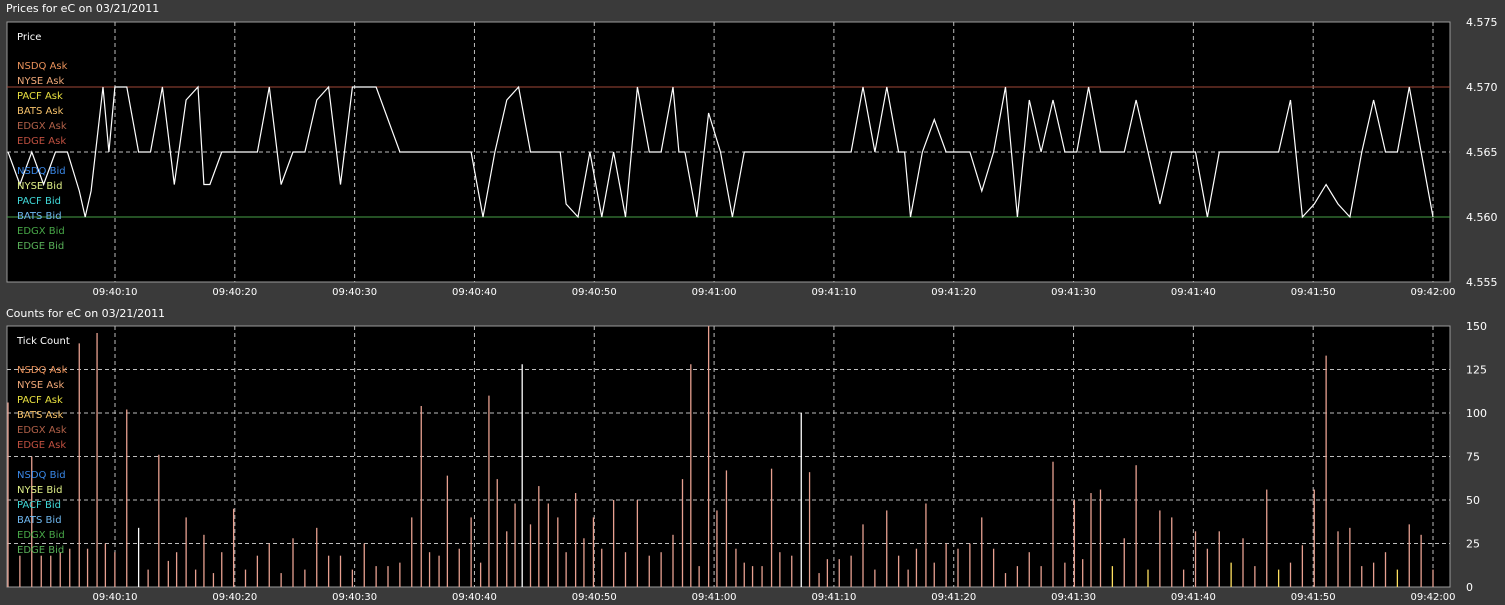 The height and width of the screenshot is (605, 1505). Describe the element at coordinates (1482, 87) in the screenshot. I see `y-tick-label: 4.570` at that location.